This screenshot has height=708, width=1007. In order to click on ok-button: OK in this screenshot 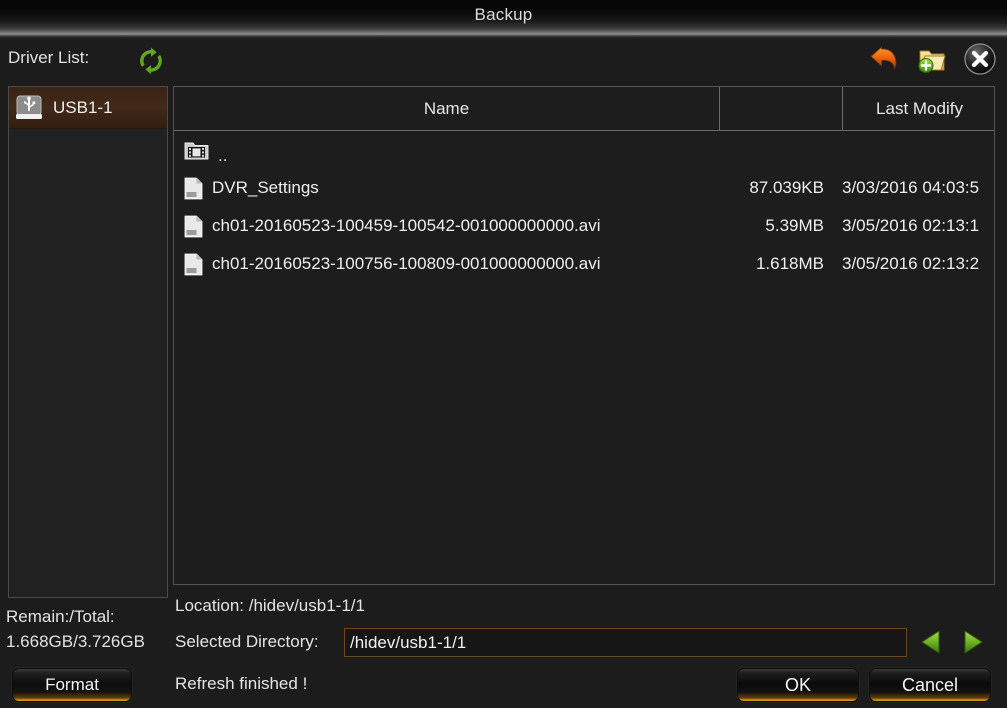, I will do `click(798, 685)`.